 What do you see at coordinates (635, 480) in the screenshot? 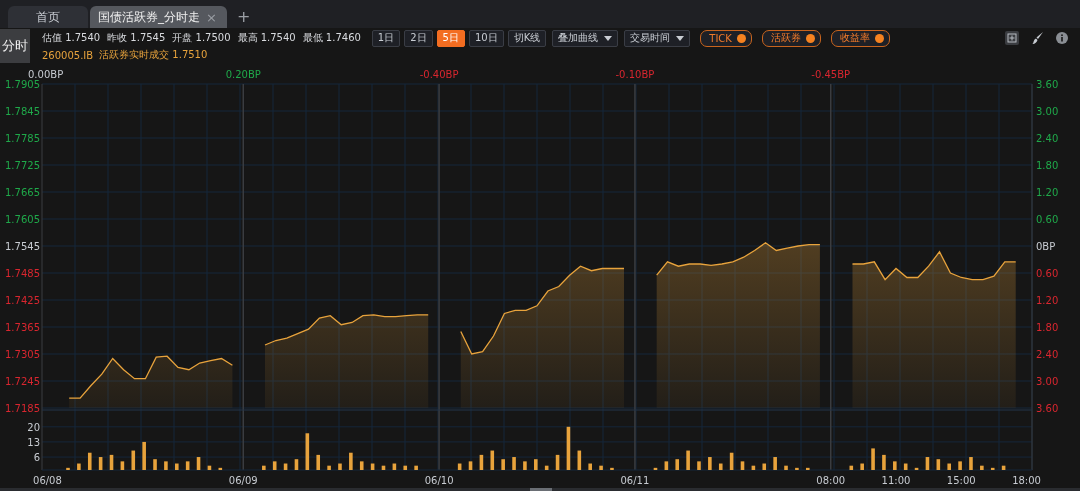
I see `time-axis-label: 06/11` at bounding box center [635, 480].